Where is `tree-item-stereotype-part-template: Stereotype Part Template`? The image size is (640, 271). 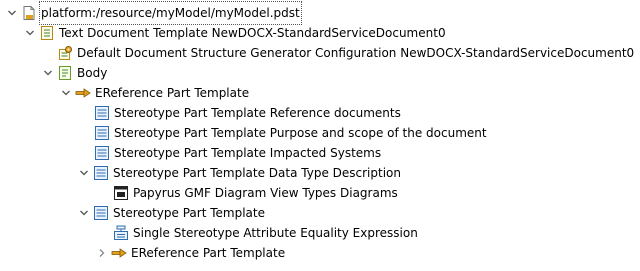
tree-item-stereotype-part-template: Stereotype Part Template is located at coordinates (171, 213).